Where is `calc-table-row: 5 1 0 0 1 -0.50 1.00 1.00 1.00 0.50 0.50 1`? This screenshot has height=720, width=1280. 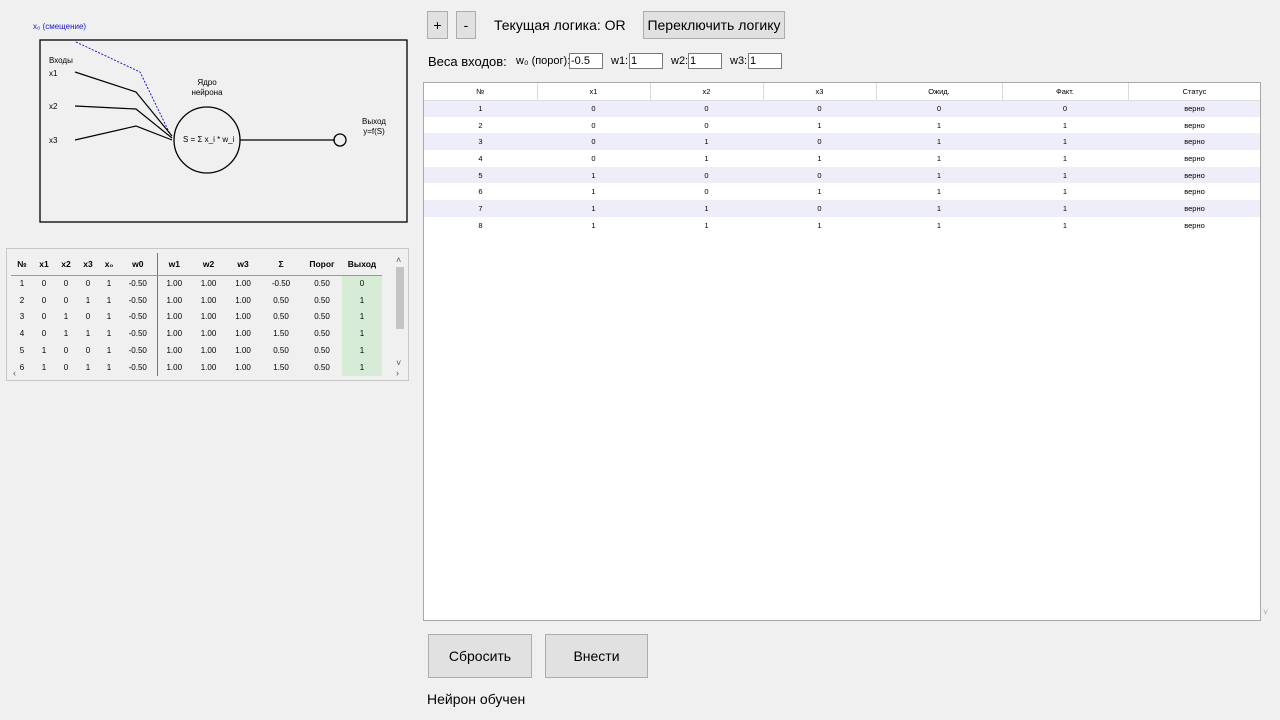 calc-table-row: 5 1 0 0 1 -0.50 1.00 1.00 1.00 0.50 0.50 1 is located at coordinates (196, 350).